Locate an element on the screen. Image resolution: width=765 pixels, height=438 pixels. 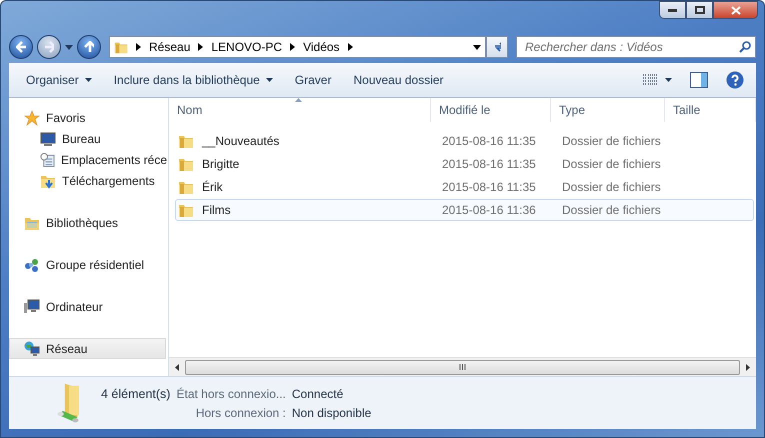
scroll-right-icon is located at coordinates (748, 367).